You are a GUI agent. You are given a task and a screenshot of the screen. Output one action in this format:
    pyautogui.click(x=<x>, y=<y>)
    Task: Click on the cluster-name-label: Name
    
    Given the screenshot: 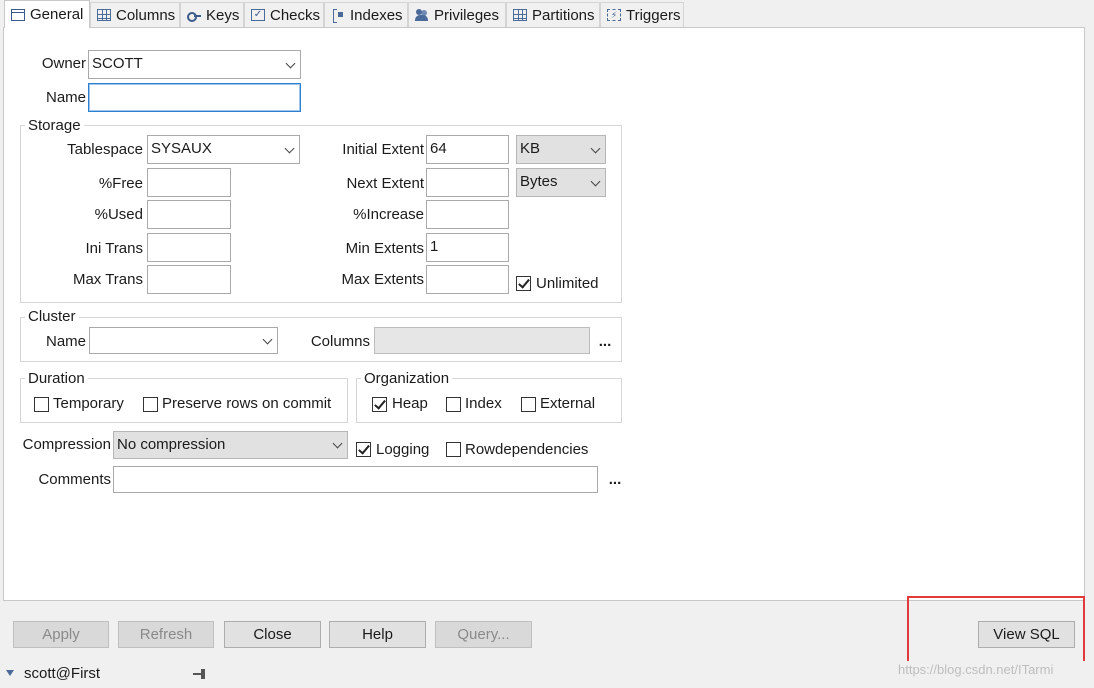 What is the action you would take?
    pyautogui.click(x=65, y=341)
    